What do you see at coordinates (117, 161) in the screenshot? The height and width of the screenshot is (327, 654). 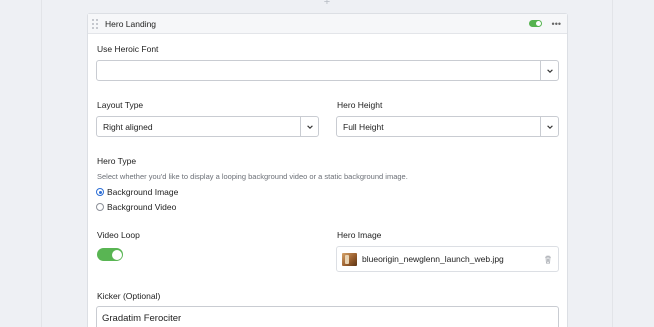 I see `hero-type-label: Hero Type` at bounding box center [117, 161].